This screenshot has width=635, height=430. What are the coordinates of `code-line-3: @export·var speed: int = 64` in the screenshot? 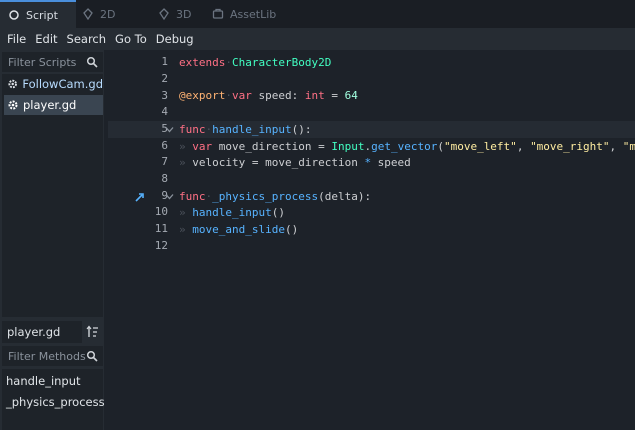 It's located at (268, 95).